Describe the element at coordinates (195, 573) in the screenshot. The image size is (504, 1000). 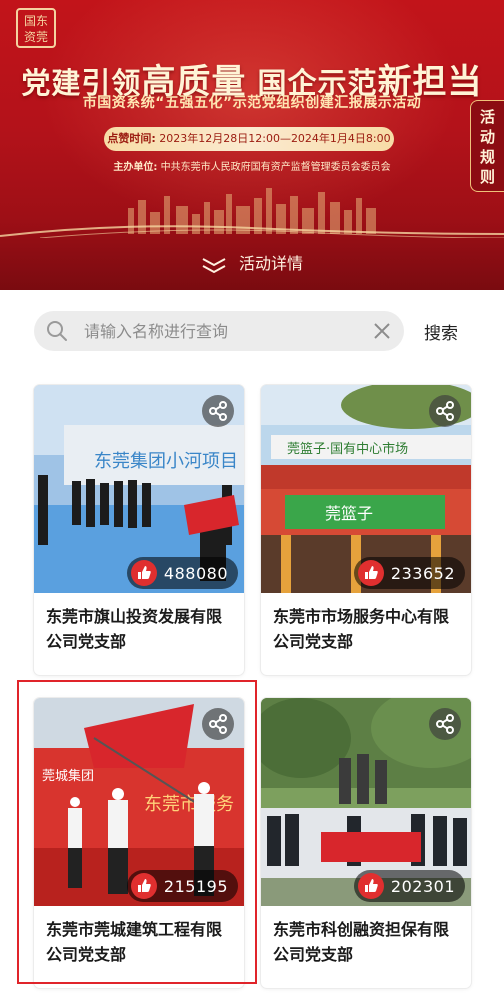
I see `vote-count: 488080` at that location.